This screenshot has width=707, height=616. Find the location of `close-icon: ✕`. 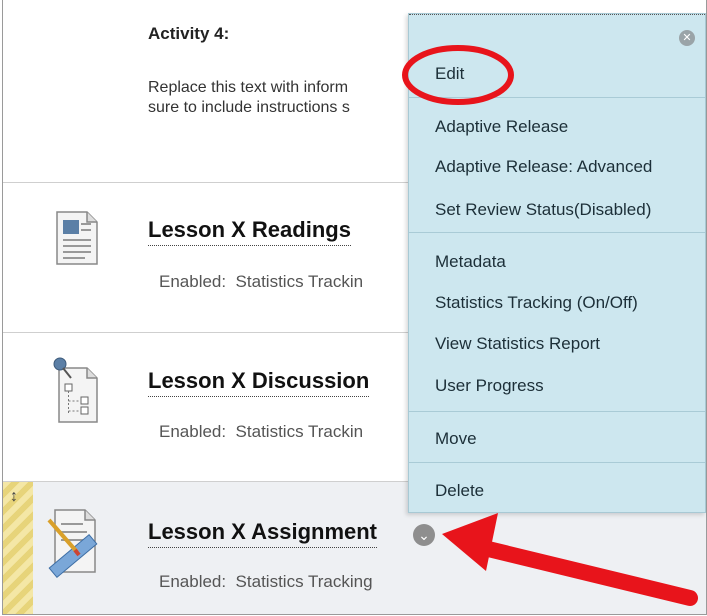

close-icon: ✕ is located at coordinates (687, 38).